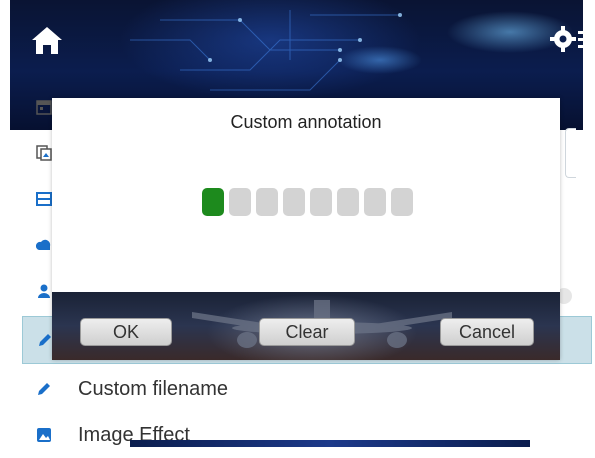 The width and height of the screenshot is (595, 458). I want to click on ok-button: OK, so click(126, 332).